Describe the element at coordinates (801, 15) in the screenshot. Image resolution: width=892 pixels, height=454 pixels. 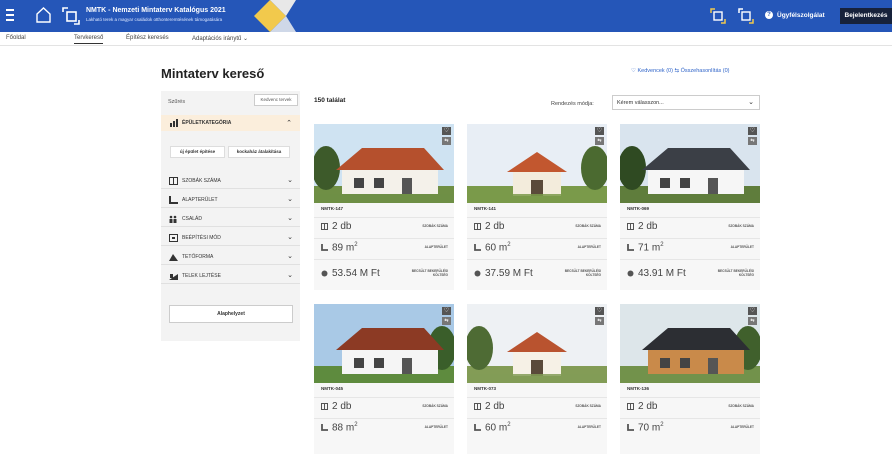
I see `help-link: Ügyfélszolgálat` at that location.